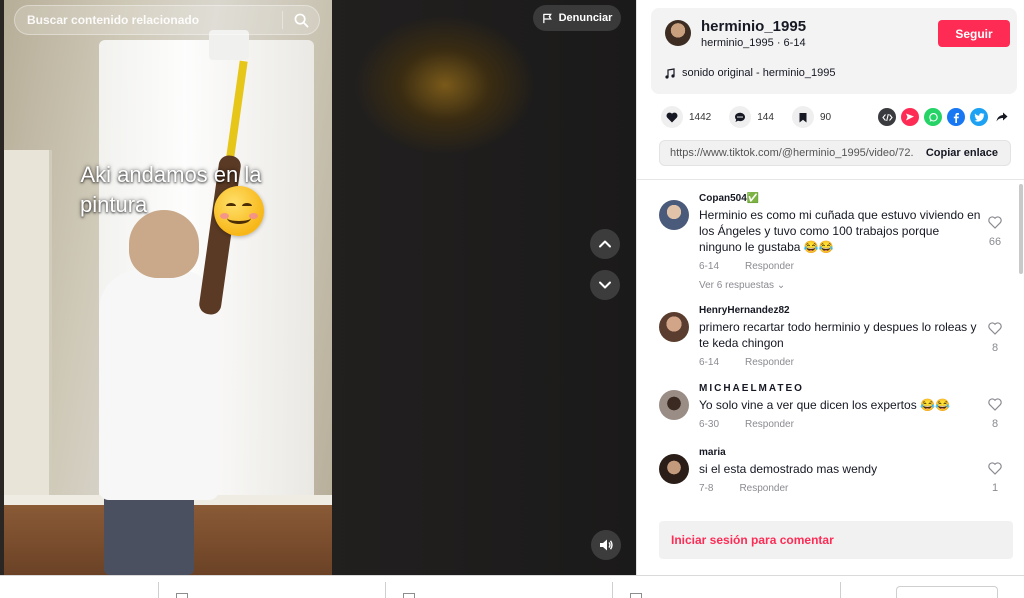 This screenshot has width=1024, height=598. I want to click on comment-bubble-icon, so click(740, 117).